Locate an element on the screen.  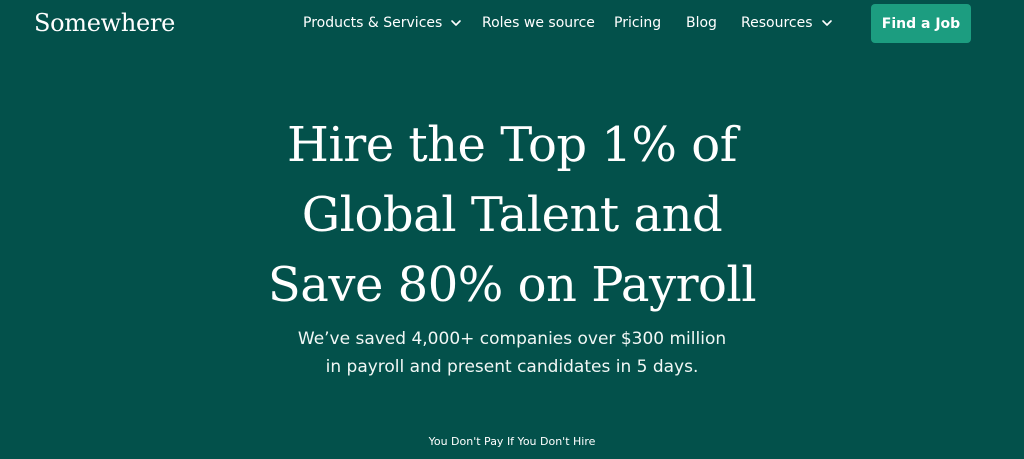
nav-item-products-services: Products & Services is located at coordinates (382, 23).